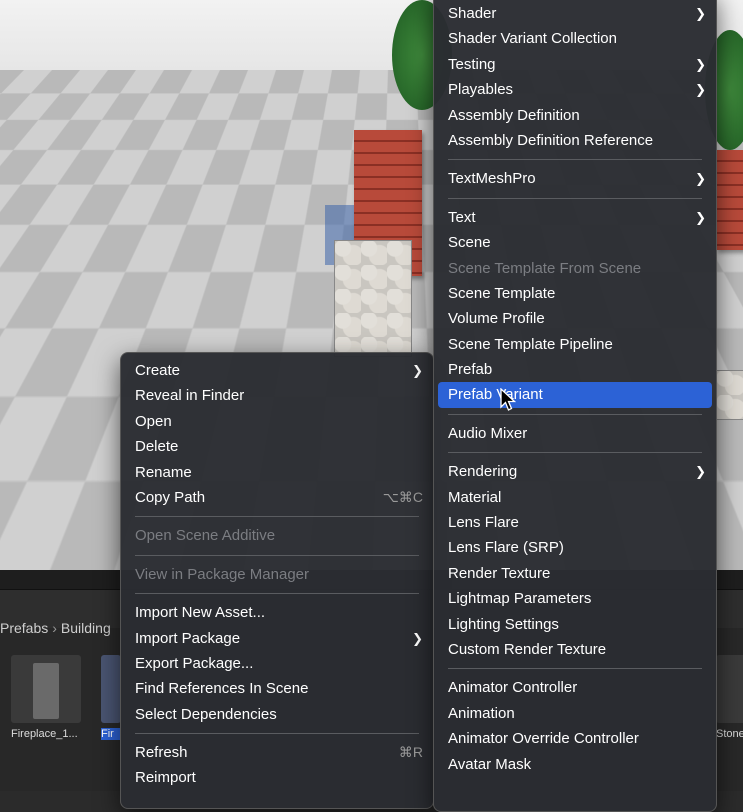 The width and height of the screenshot is (743, 812). What do you see at coordinates (161, 753) in the screenshot?
I see `menu-item-label: Refresh` at bounding box center [161, 753].